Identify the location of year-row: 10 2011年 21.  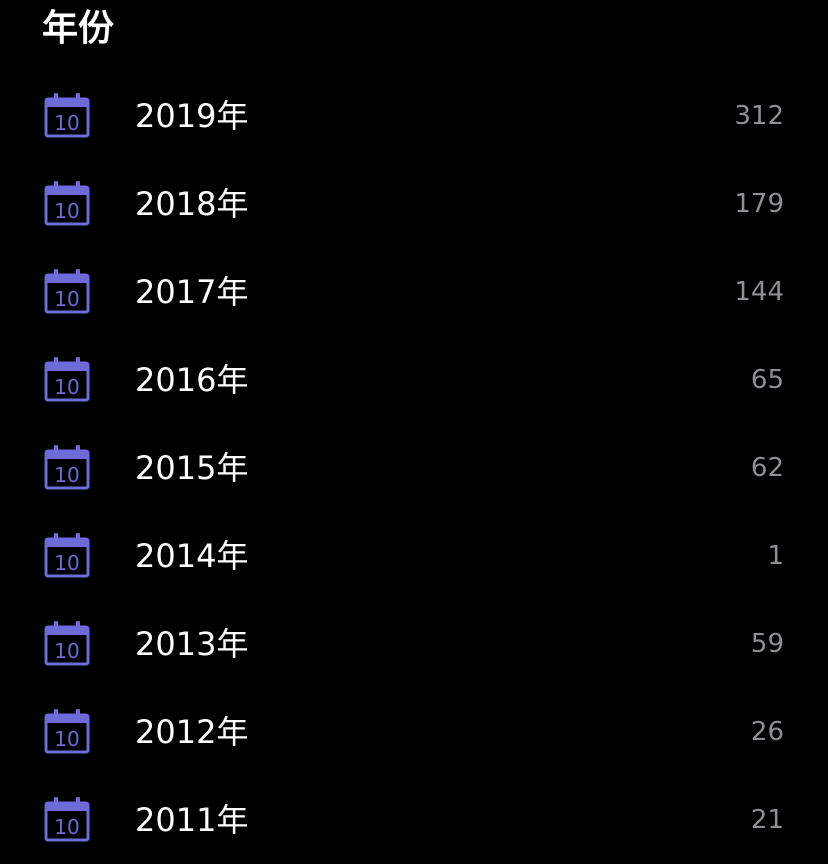
(414, 820).